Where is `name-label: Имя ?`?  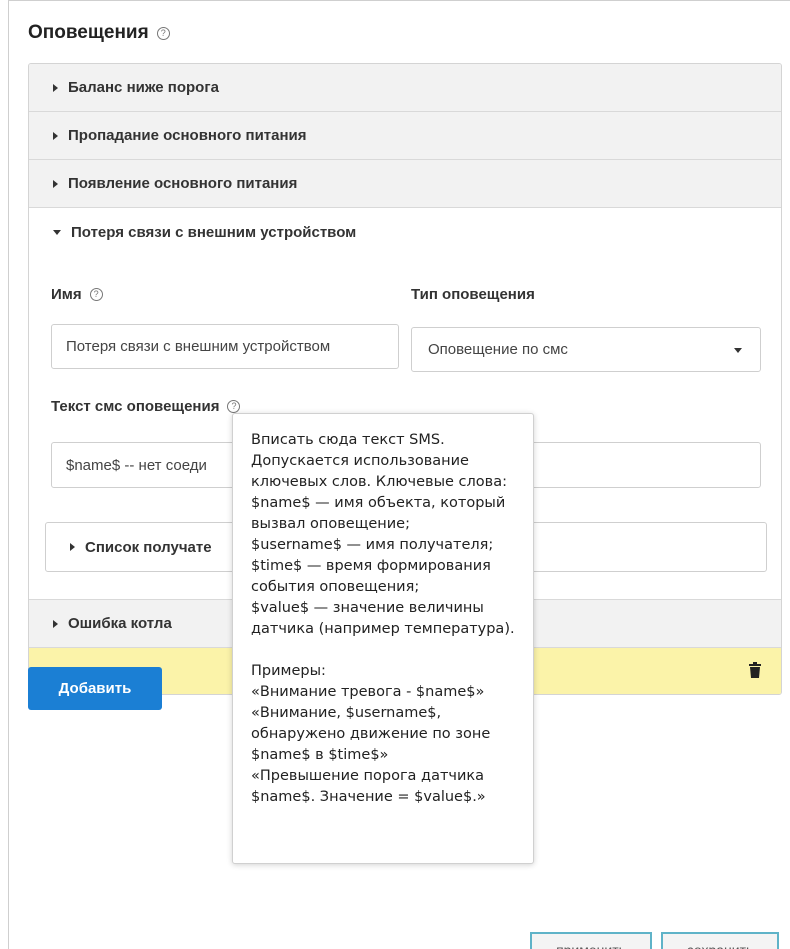 name-label: Имя ? is located at coordinates (77, 294).